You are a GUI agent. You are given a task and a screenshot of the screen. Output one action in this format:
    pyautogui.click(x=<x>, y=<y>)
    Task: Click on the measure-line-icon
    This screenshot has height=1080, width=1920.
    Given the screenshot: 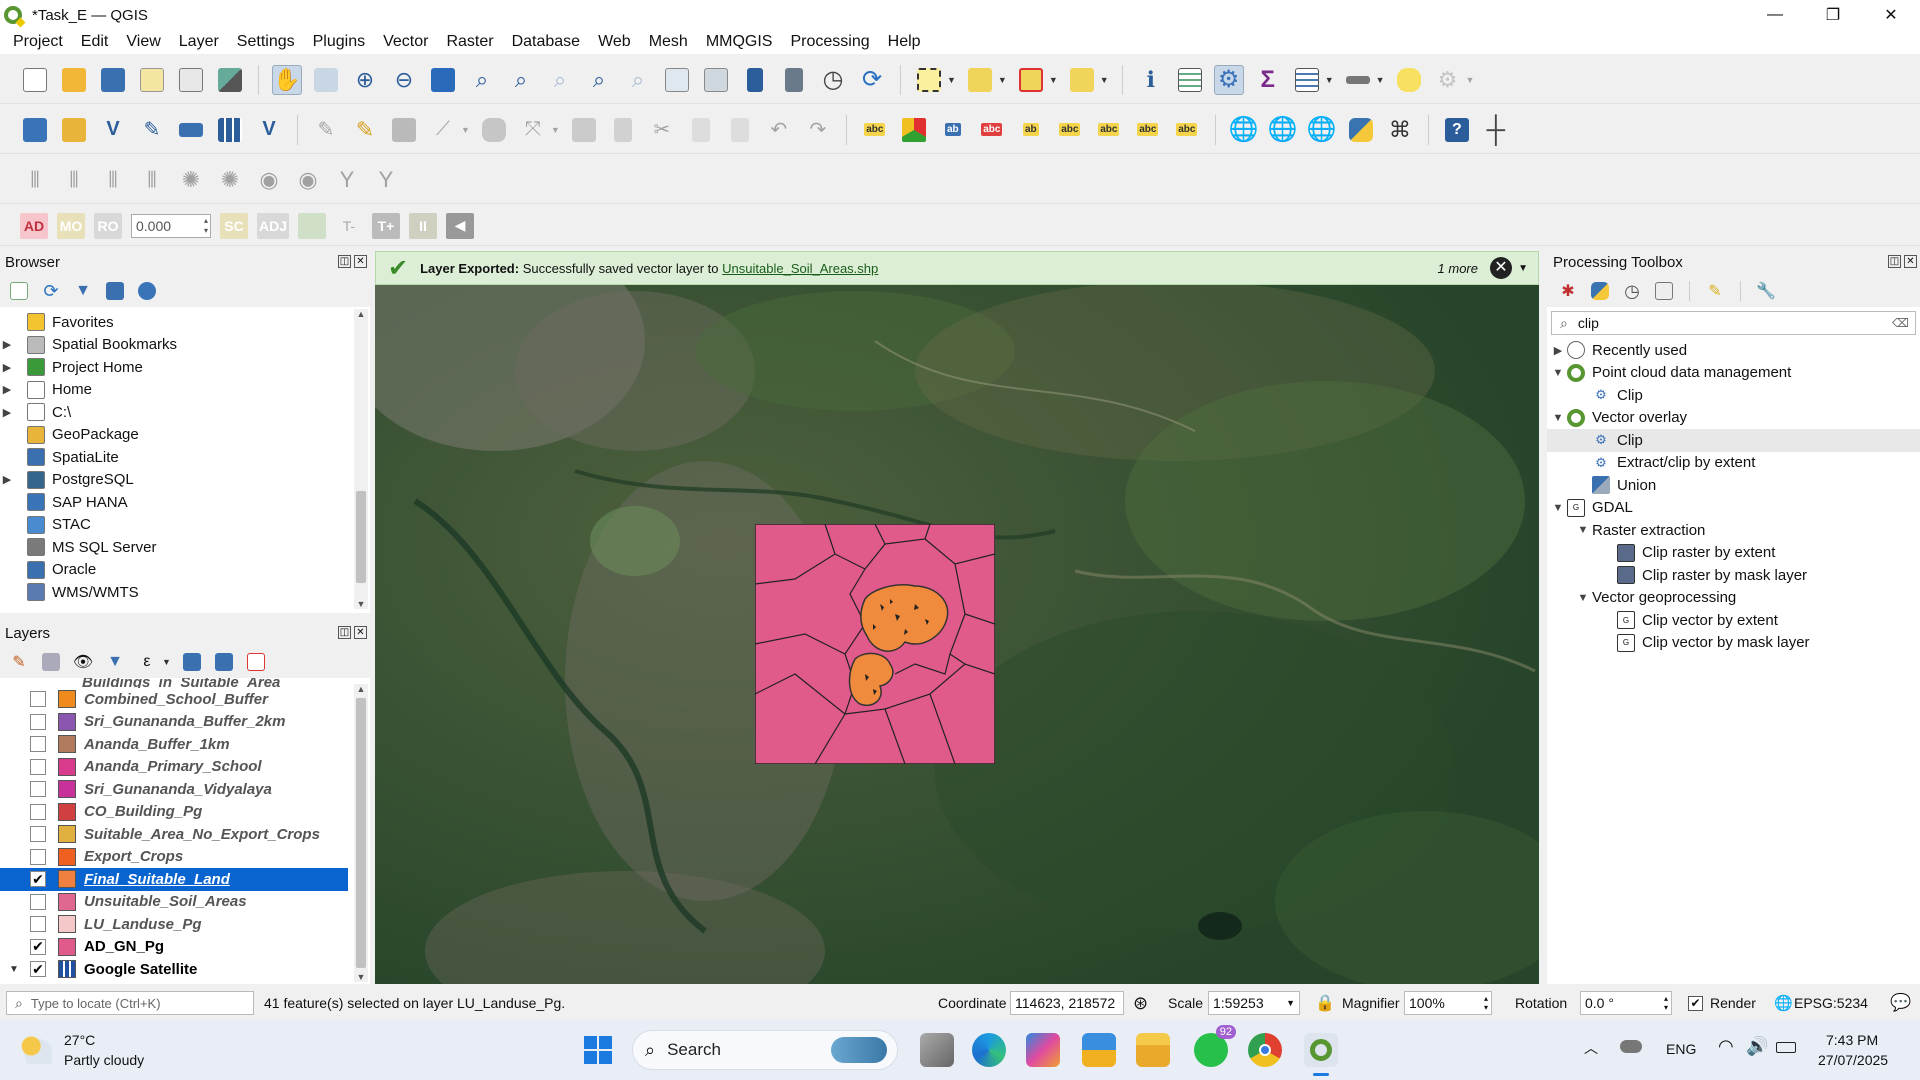 What is the action you would take?
    pyautogui.click(x=1358, y=80)
    